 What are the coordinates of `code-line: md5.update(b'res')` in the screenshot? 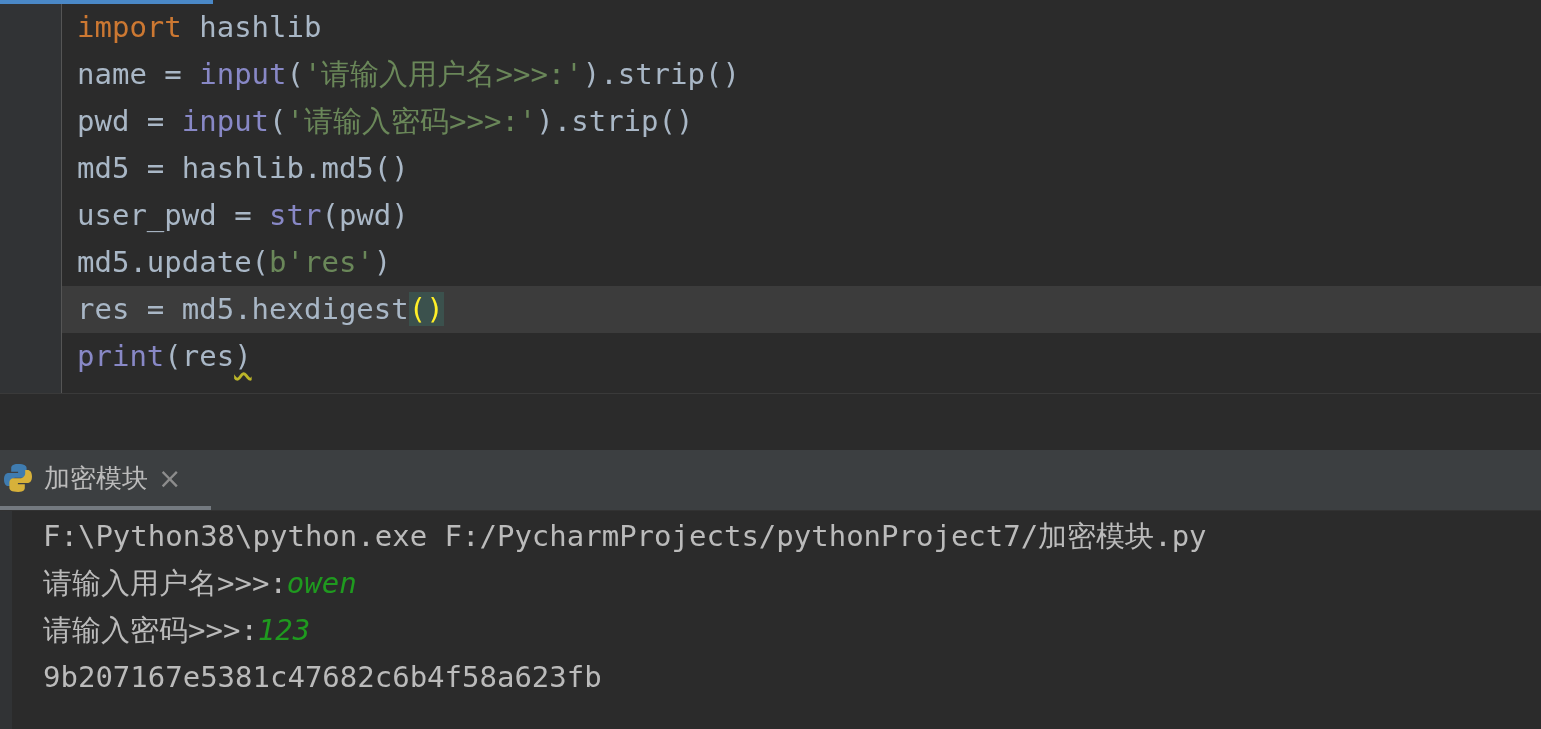 It's located at (234, 262).